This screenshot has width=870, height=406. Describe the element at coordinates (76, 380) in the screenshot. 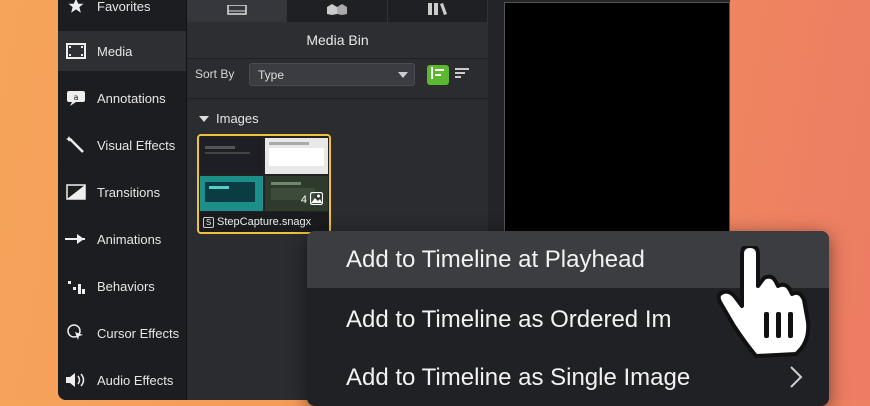

I see `speaker-icon` at that location.